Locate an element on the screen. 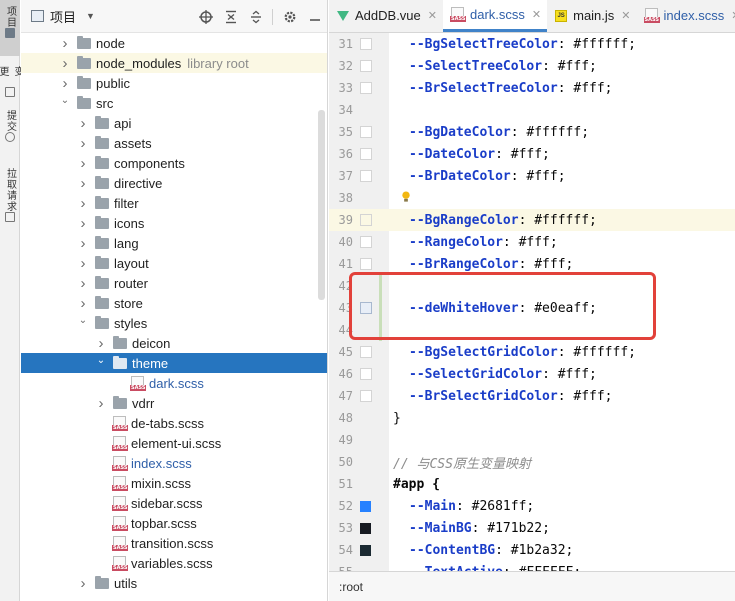 The image size is (735, 601). code-text: } is located at coordinates (397, 418).